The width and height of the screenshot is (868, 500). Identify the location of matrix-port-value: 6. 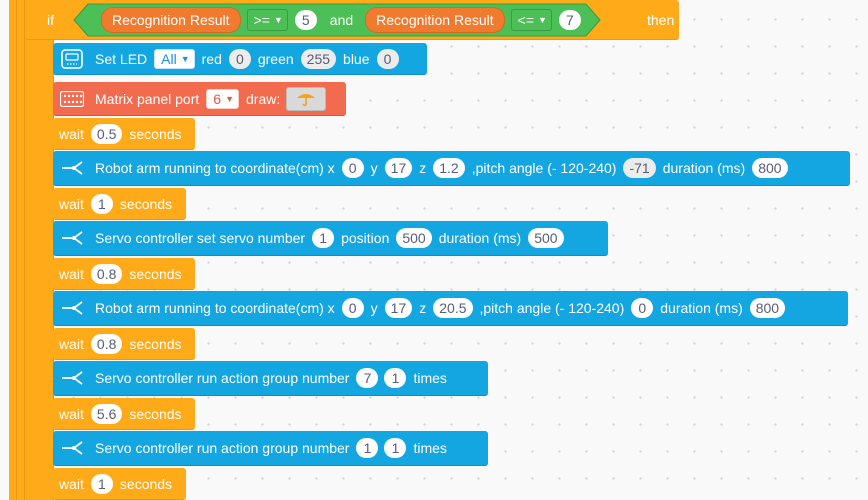
(217, 98).